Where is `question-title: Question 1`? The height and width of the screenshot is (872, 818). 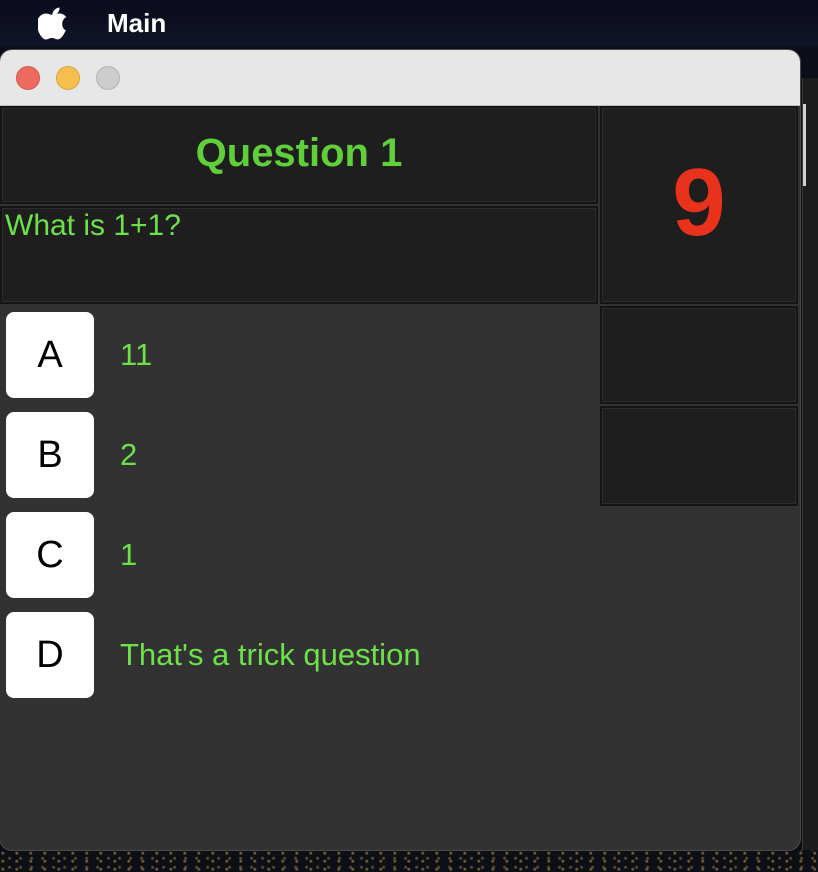 question-title: Question 1 is located at coordinates (299, 153).